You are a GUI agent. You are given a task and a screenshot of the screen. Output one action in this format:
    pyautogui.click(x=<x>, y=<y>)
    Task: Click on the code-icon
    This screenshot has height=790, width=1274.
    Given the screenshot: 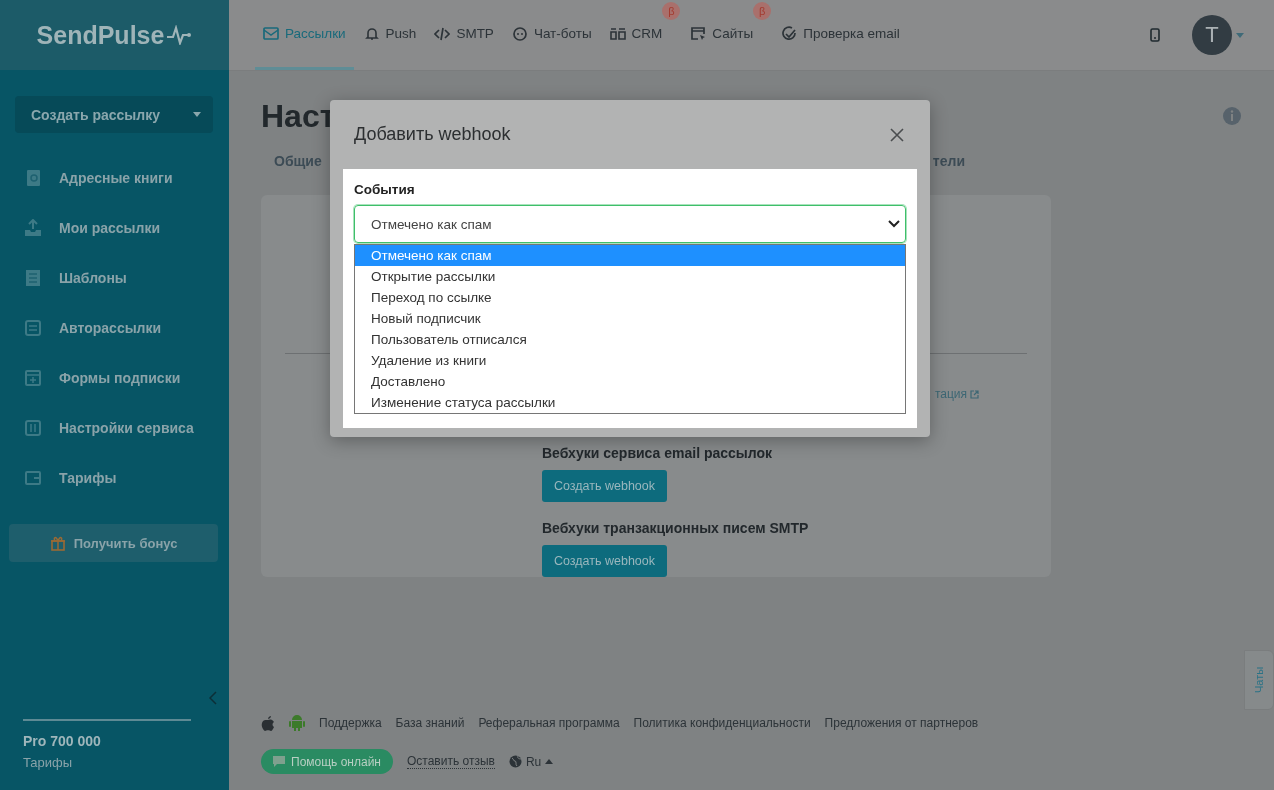 What is the action you would take?
    pyautogui.click(x=442, y=33)
    